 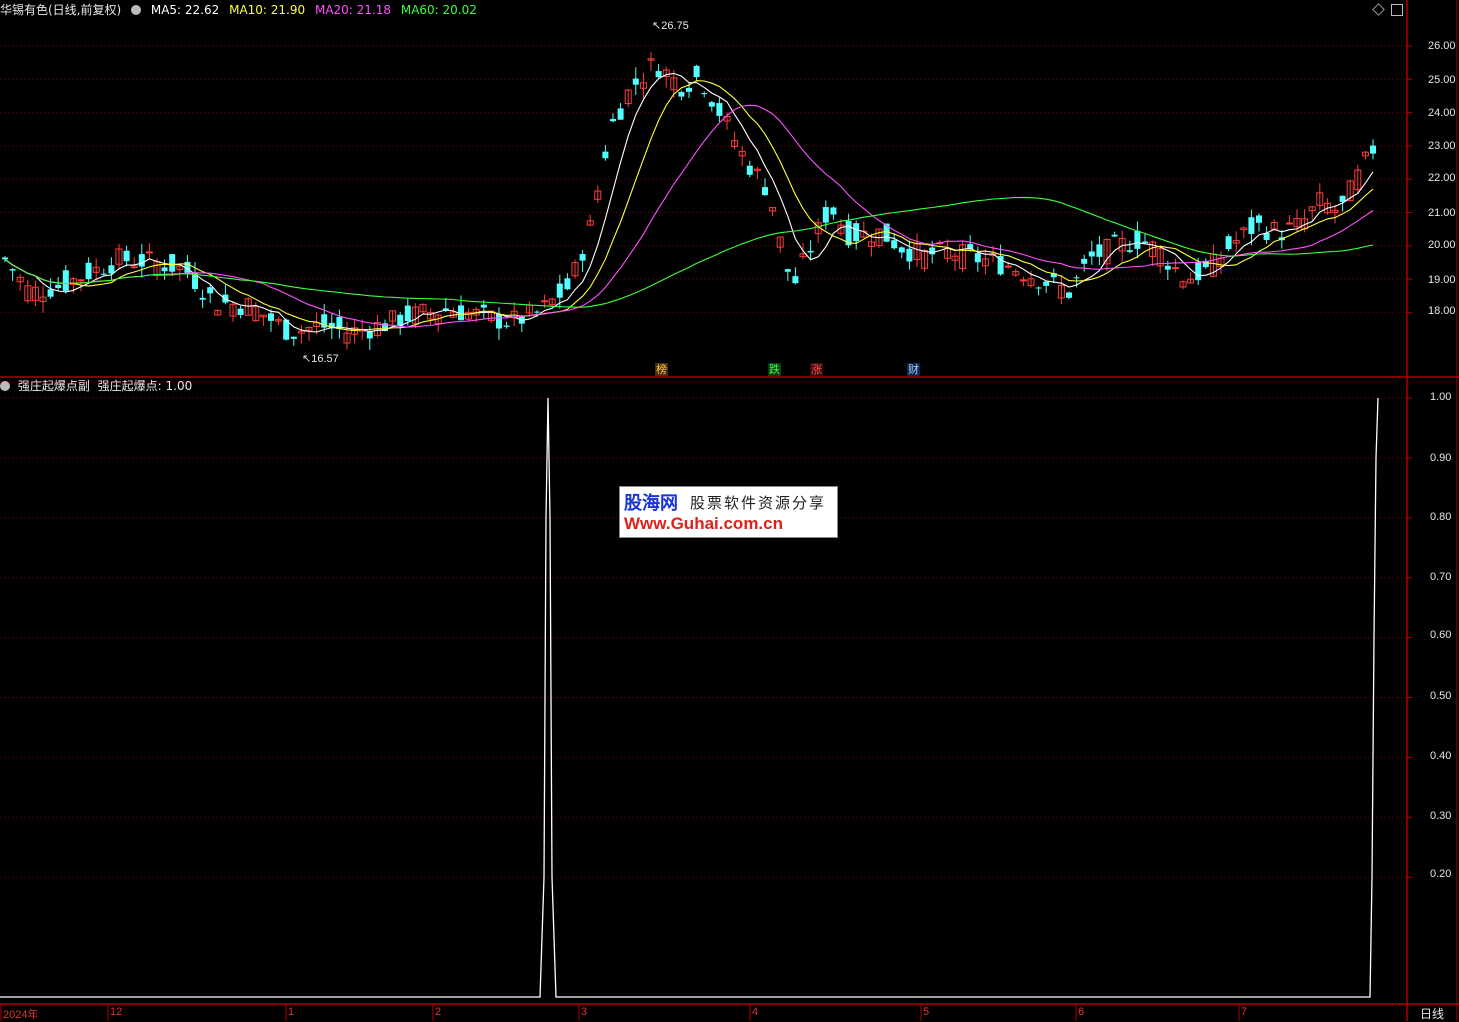 I want to click on indicator-name: 强庄起爆点副, so click(x=54, y=386).